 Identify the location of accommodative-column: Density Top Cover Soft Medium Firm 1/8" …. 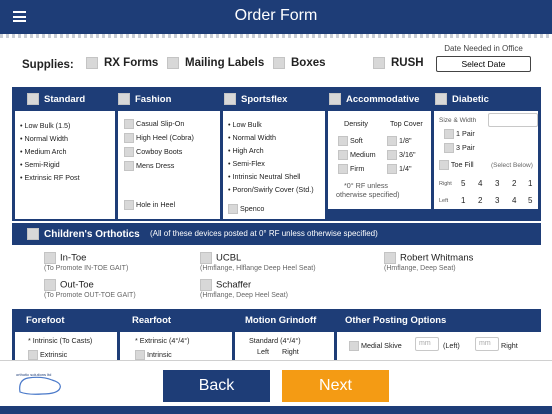
(379, 160).